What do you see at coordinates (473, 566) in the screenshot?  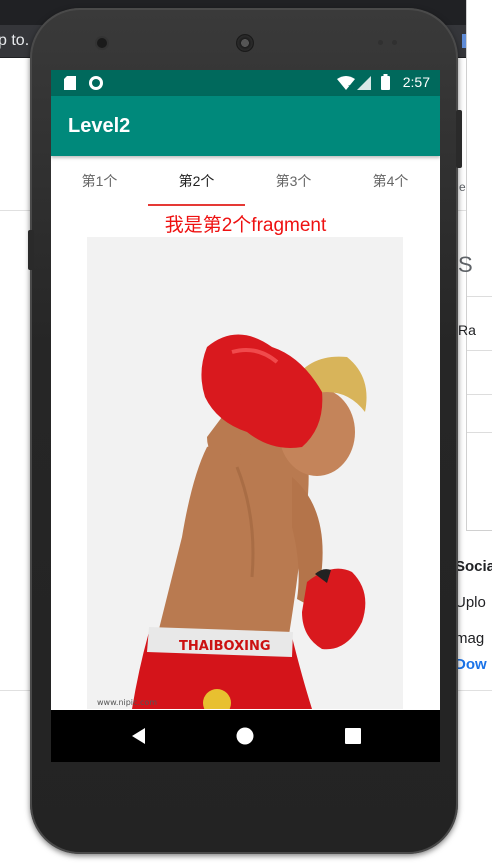 I see `side-heading: Socia` at bounding box center [473, 566].